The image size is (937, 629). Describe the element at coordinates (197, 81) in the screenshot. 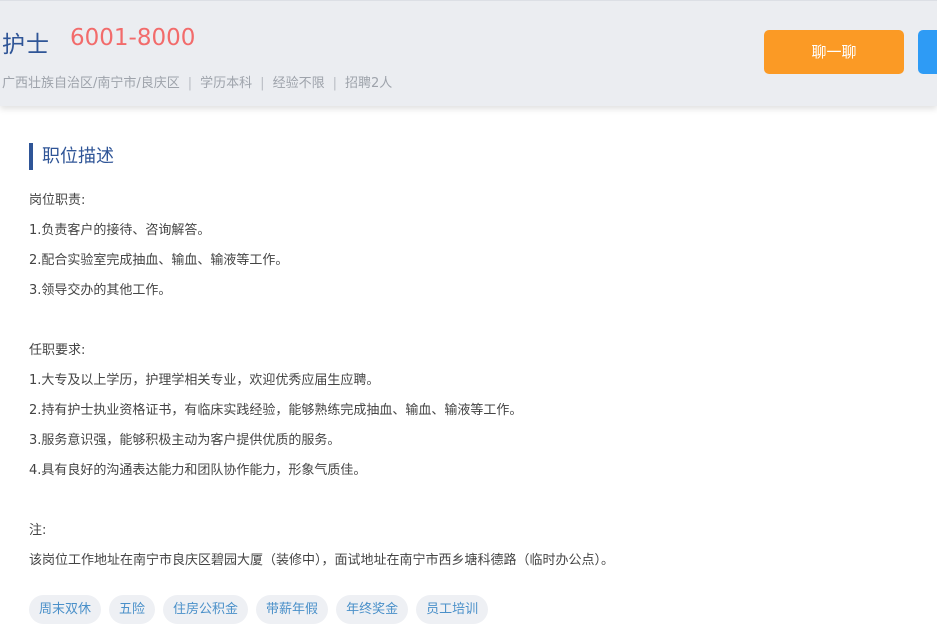

I see `job-meta: 广西壮族自治区/南宁市/良庆区 | 学历本科 | 经验不限 | 招聘2人` at that location.